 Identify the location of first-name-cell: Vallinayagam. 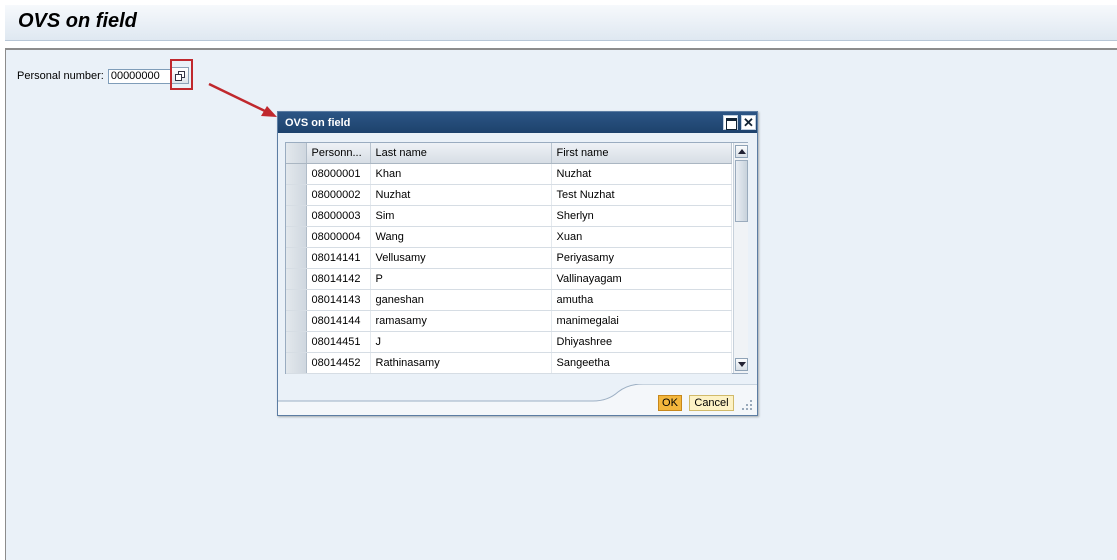
(641, 279).